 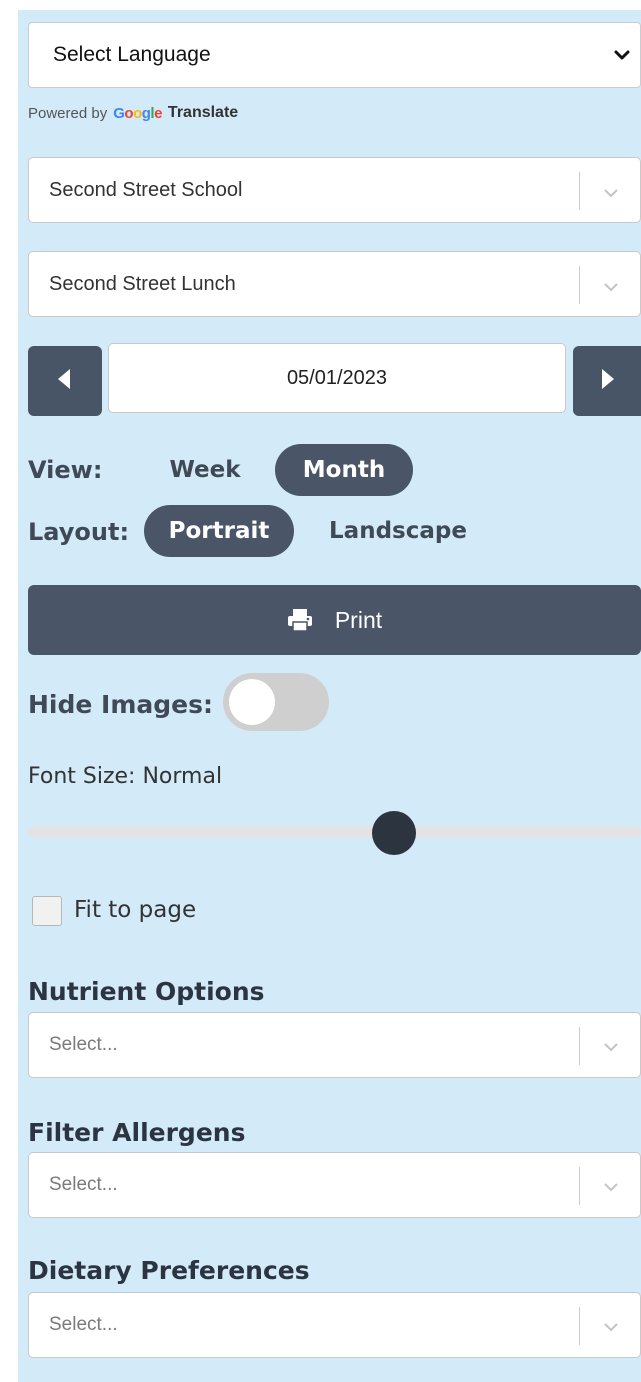 I want to click on caret-left-icon, so click(x=65, y=381).